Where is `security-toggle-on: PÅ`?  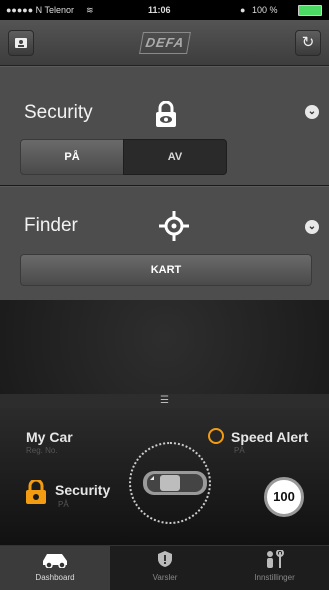 security-toggle-on: PÅ is located at coordinates (72, 157).